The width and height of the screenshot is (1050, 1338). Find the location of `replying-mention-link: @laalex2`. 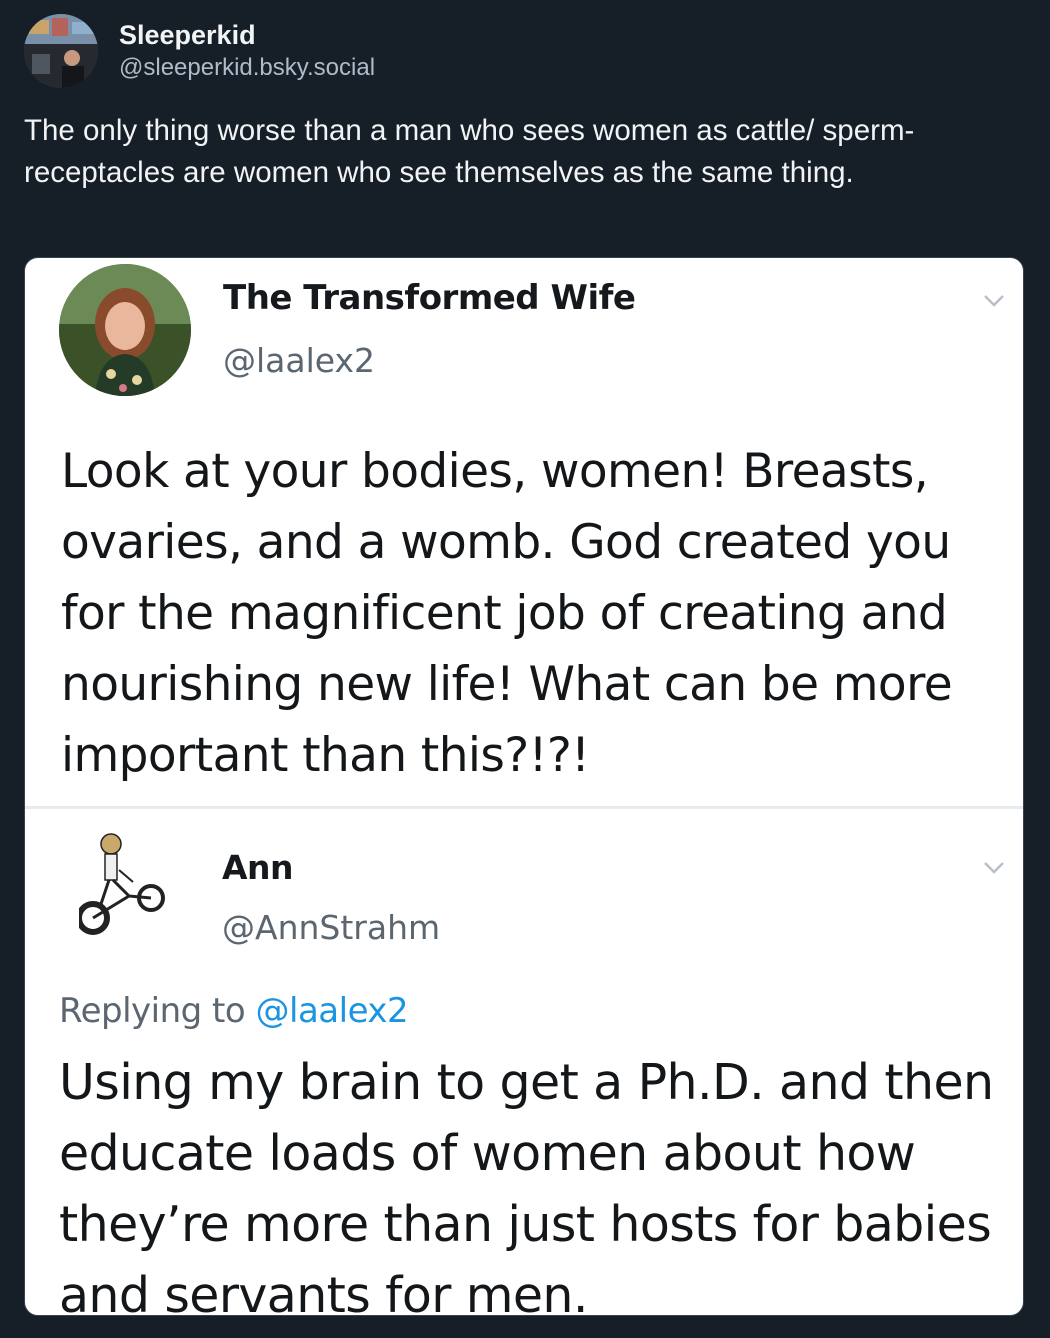

replying-mention-link: @laalex2 is located at coordinates (332, 1011).